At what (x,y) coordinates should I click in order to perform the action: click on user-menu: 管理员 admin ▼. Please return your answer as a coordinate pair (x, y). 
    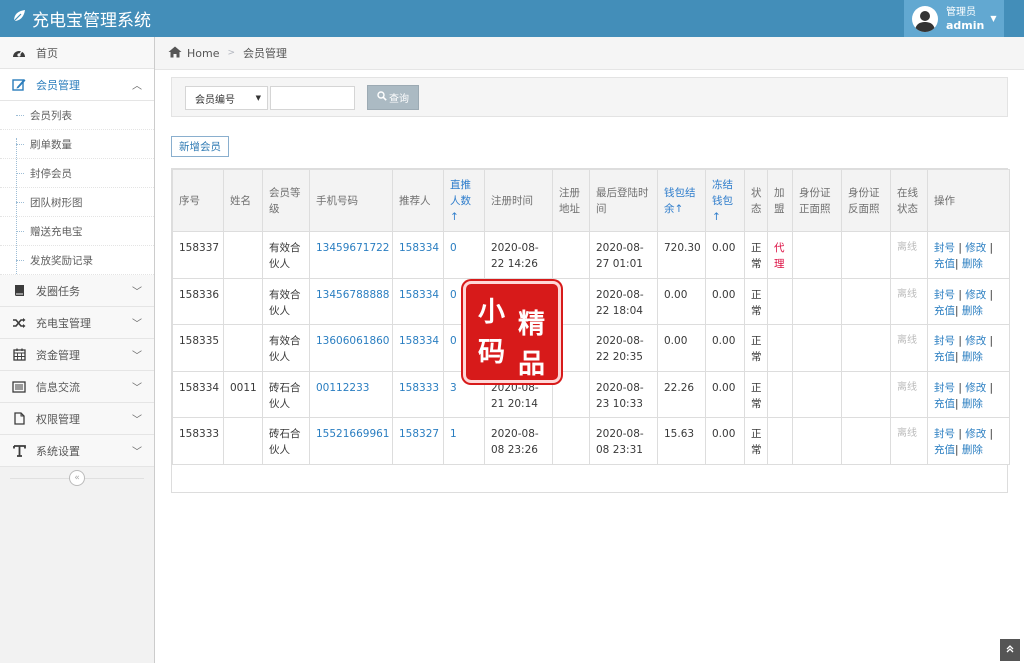
    Looking at the image, I should click on (954, 18).